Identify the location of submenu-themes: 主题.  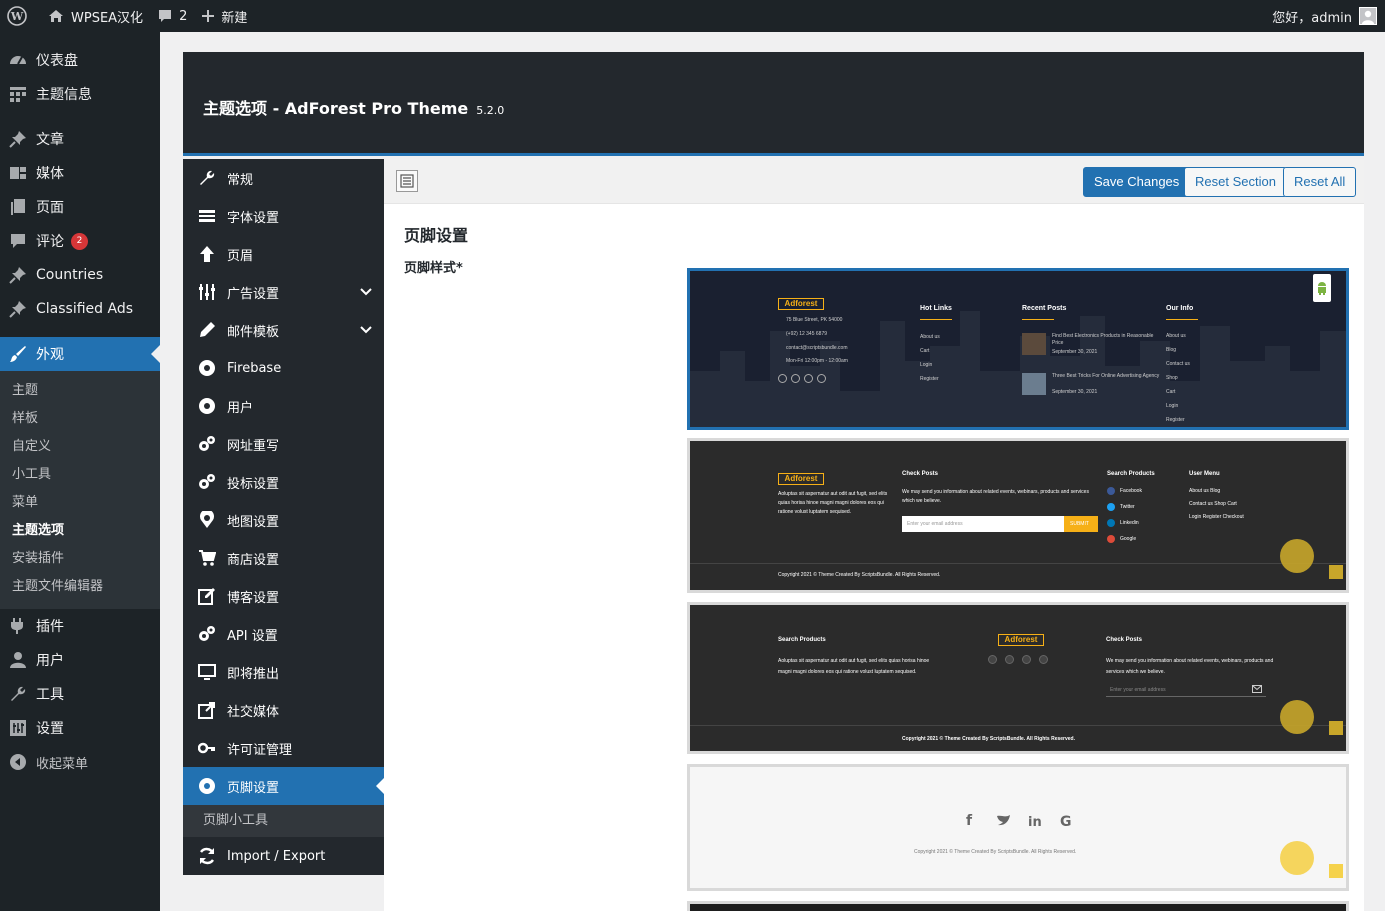
(80, 391).